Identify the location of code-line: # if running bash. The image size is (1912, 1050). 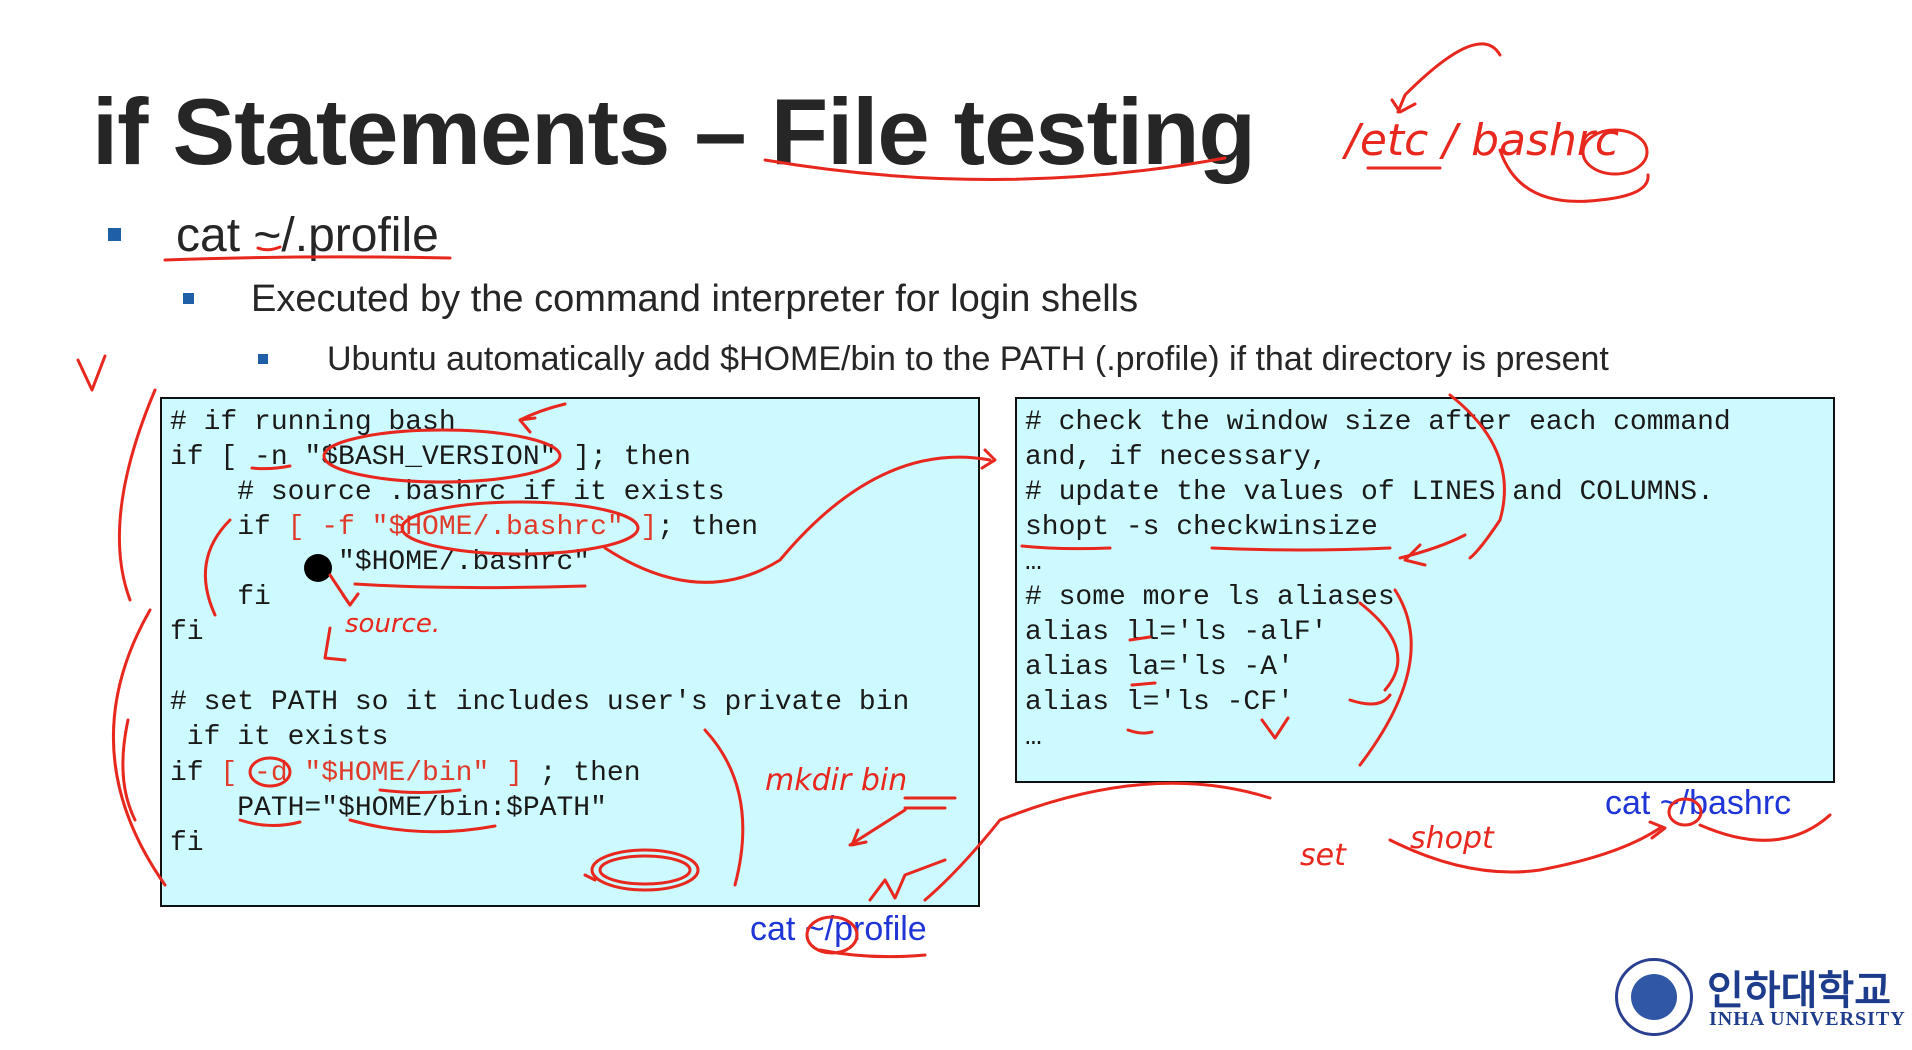
(313, 422).